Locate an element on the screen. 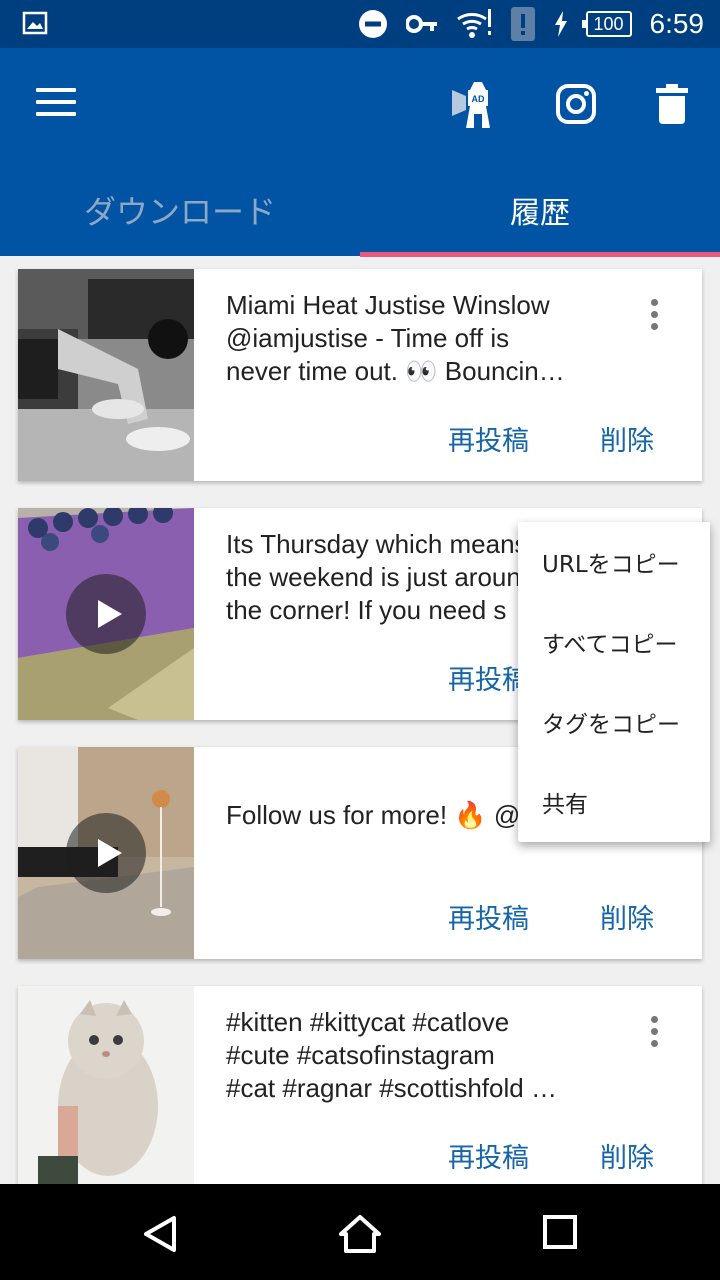 The image size is (720, 1280). menu-item-copy-tags: タグをコピー is located at coordinates (614, 722).